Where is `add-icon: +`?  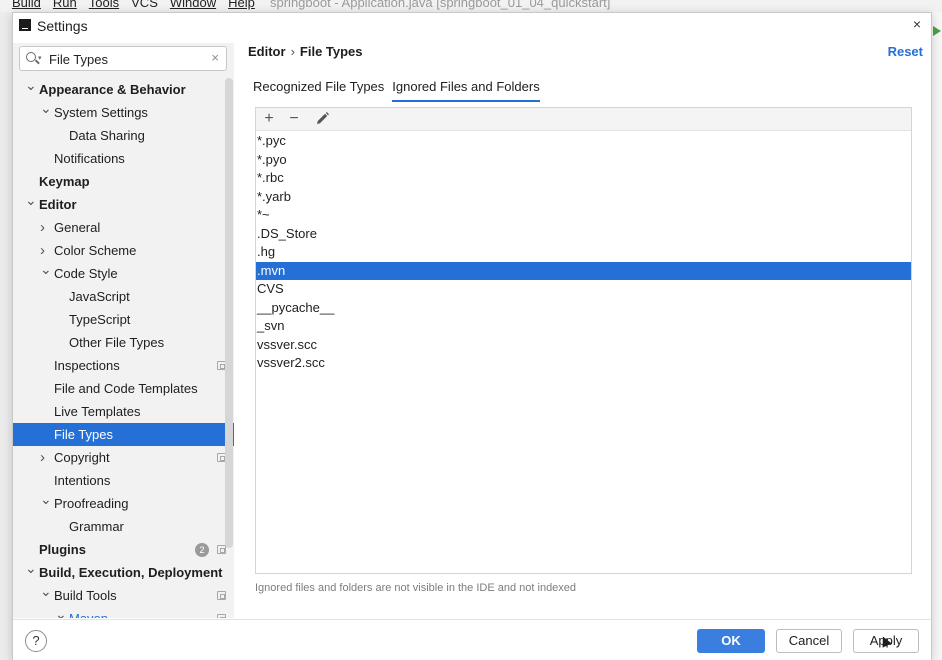
add-icon: + is located at coordinates (269, 119).